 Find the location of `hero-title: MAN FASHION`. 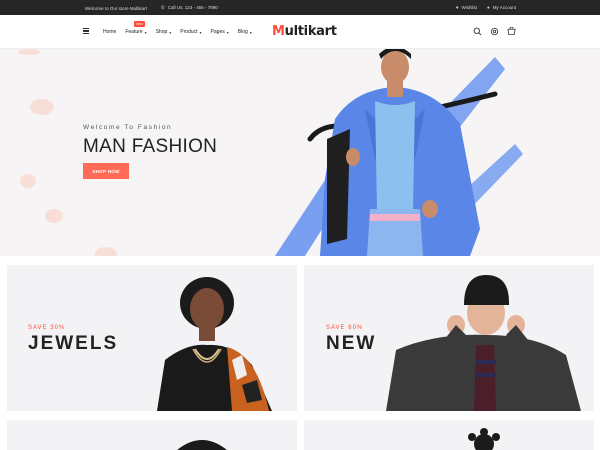

hero-title: MAN FASHION is located at coordinates (150, 146).